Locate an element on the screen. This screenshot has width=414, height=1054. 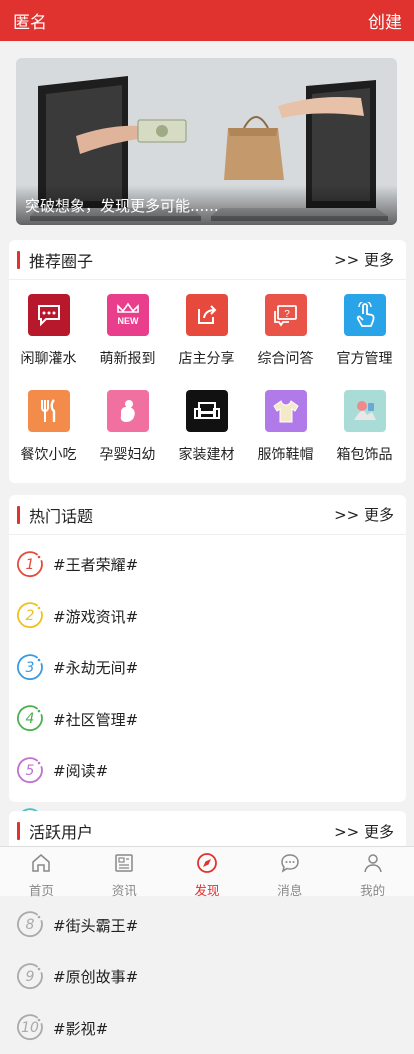
circle-item: NEW 萌新报到 is located at coordinates (127, 342).